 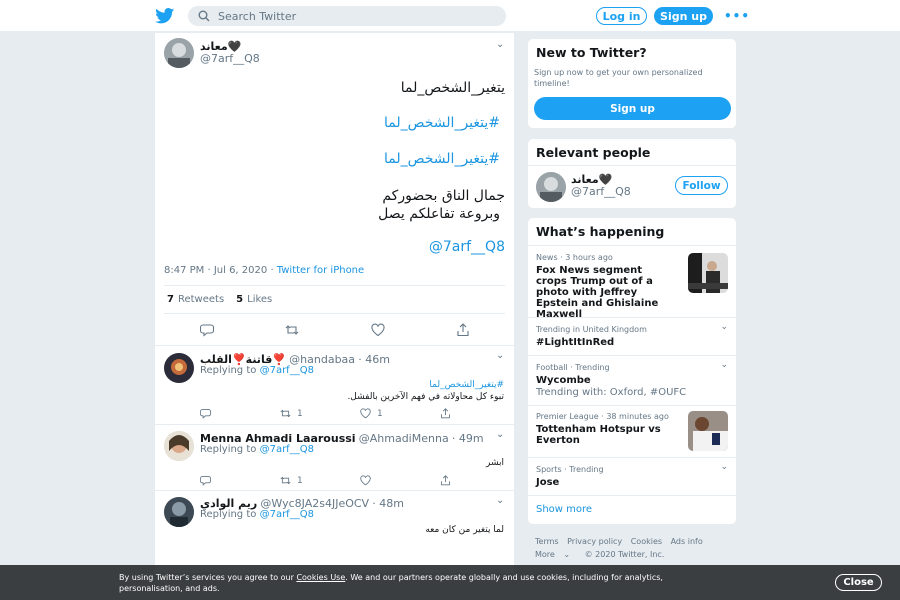 I want to click on twitter-logo-icon, so click(x=165, y=16).